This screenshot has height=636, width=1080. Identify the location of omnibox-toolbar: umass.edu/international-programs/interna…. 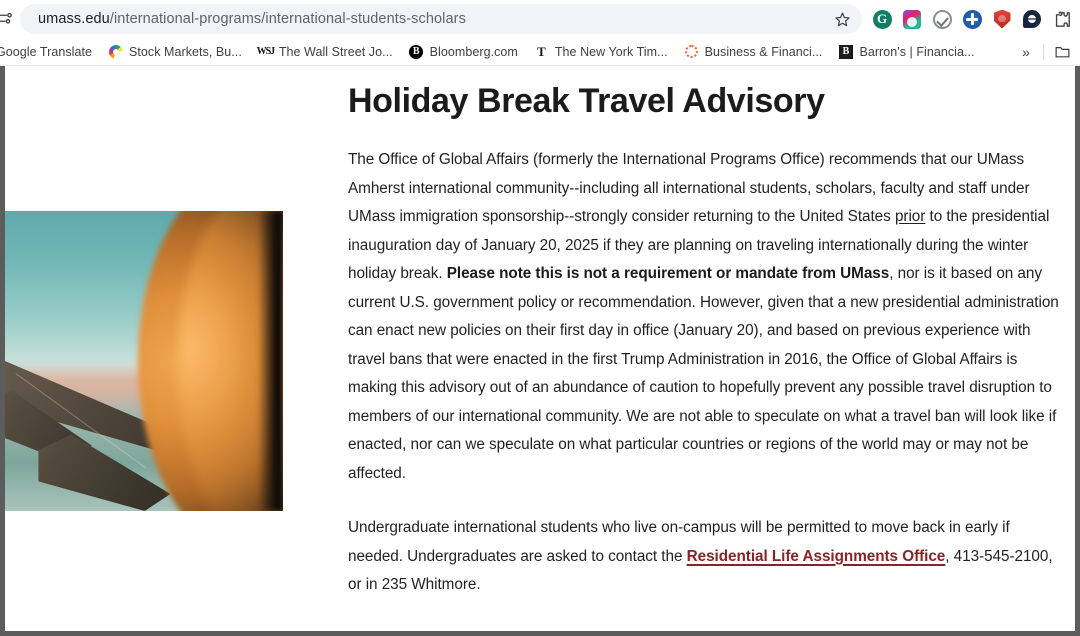
(540, 19).